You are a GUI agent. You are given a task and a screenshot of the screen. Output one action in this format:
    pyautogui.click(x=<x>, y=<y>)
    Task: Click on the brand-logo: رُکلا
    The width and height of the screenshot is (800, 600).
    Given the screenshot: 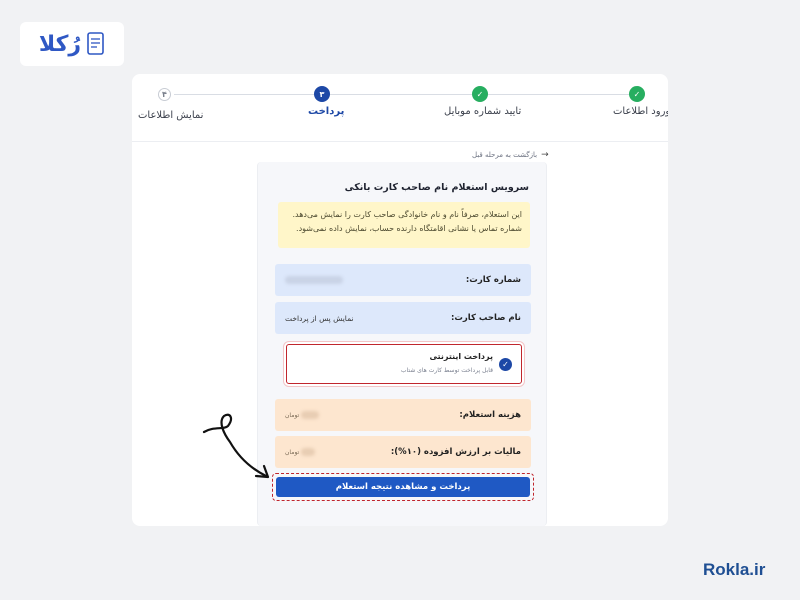 What is the action you would take?
    pyautogui.click(x=72, y=44)
    